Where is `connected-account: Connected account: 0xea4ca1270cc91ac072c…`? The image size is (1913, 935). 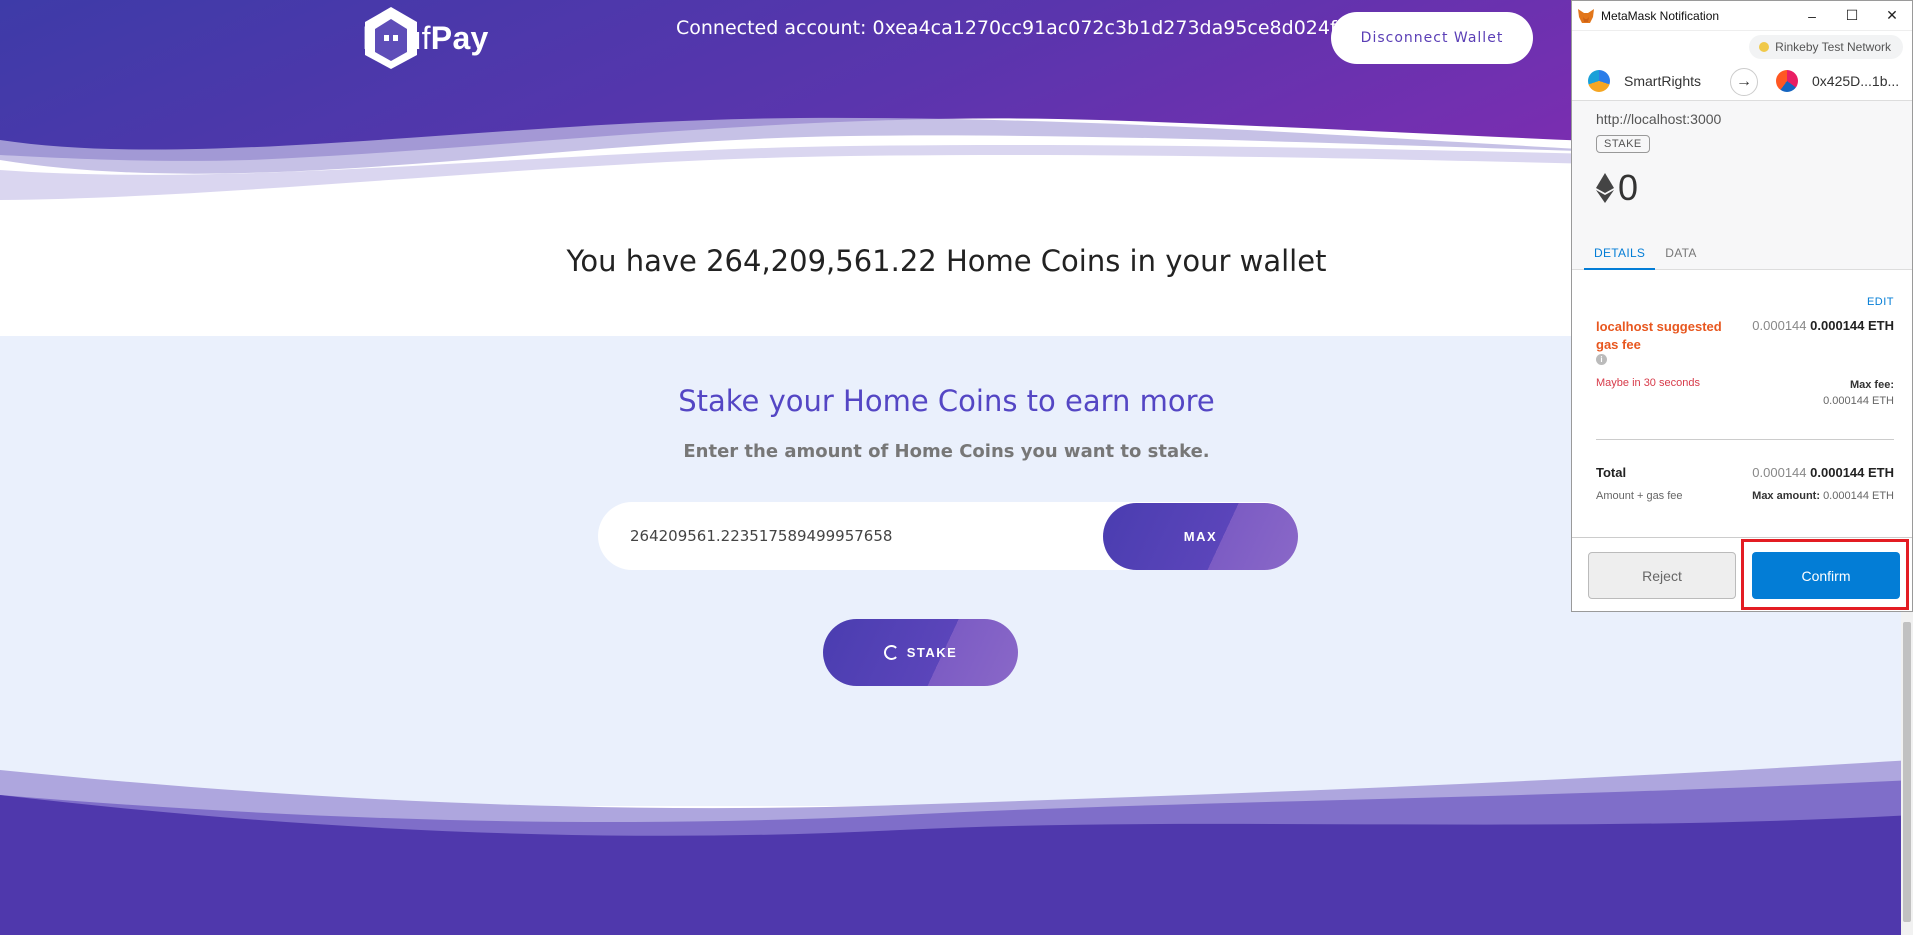 connected-account: Connected account: 0xea4ca1270cc91ac072c… is located at coordinates (1018, 28).